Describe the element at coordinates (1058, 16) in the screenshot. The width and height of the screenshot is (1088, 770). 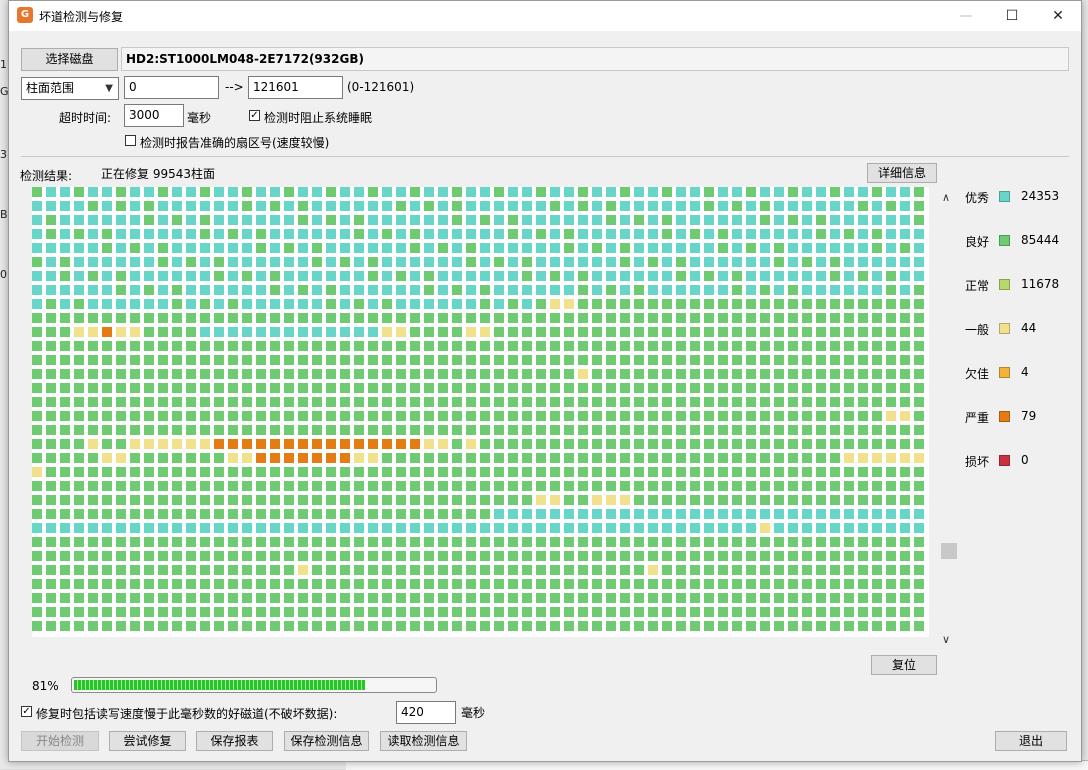
I see `close-button: ✕` at that location.